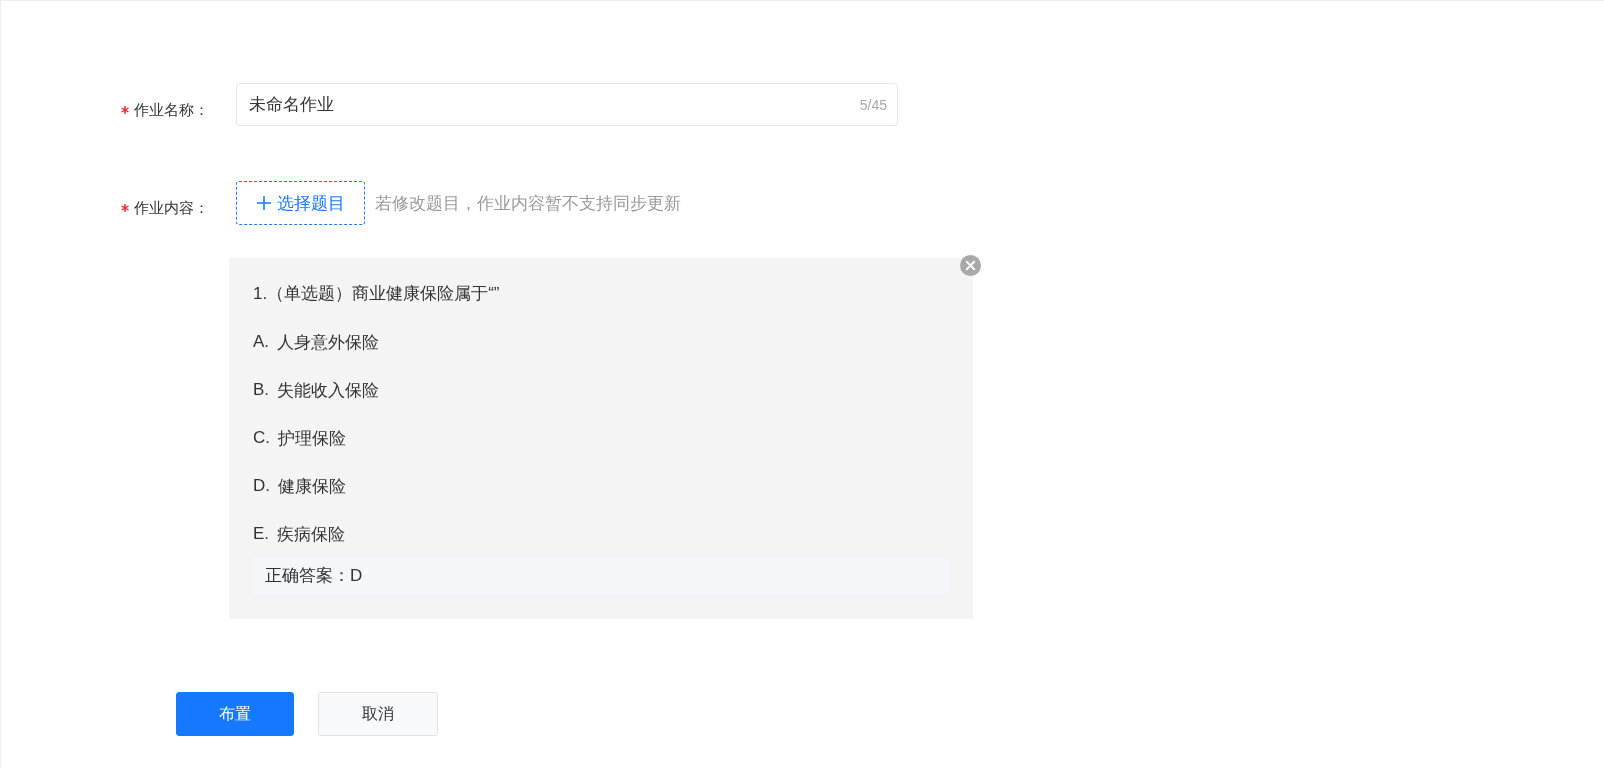  Describe the element at coordinates (970, 265) in the screenshot. I see `close-icon` at that location.